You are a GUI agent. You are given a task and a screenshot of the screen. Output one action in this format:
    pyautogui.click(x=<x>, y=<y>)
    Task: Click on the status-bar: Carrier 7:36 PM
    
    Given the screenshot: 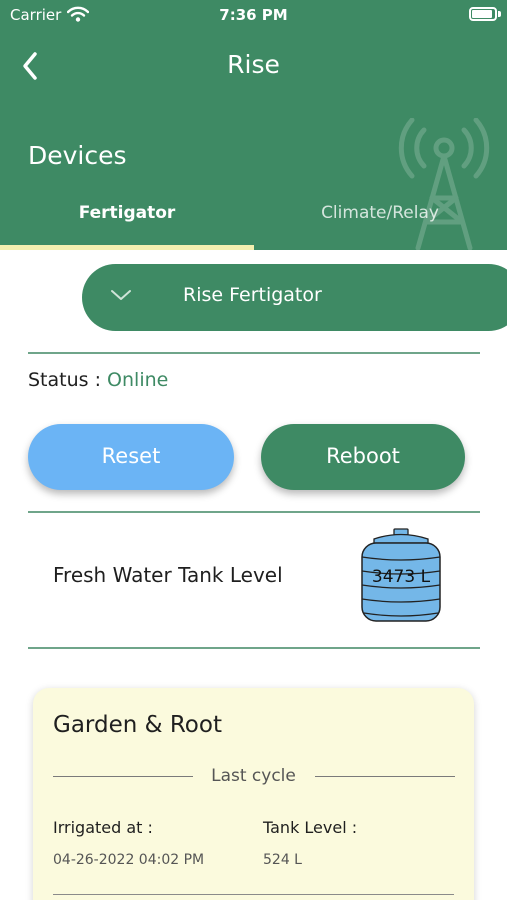 What is the action you would take?
    pyautogui.click(x=253, y=15)
    